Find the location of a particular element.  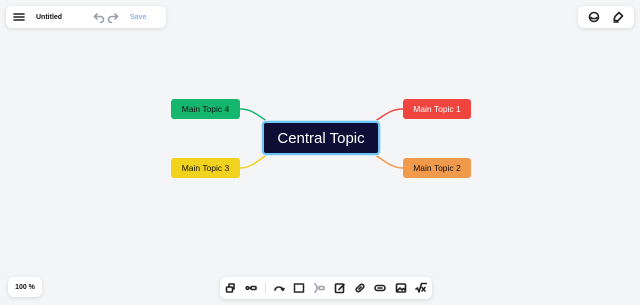

save-button: Save is located at coordinates (138, 17).